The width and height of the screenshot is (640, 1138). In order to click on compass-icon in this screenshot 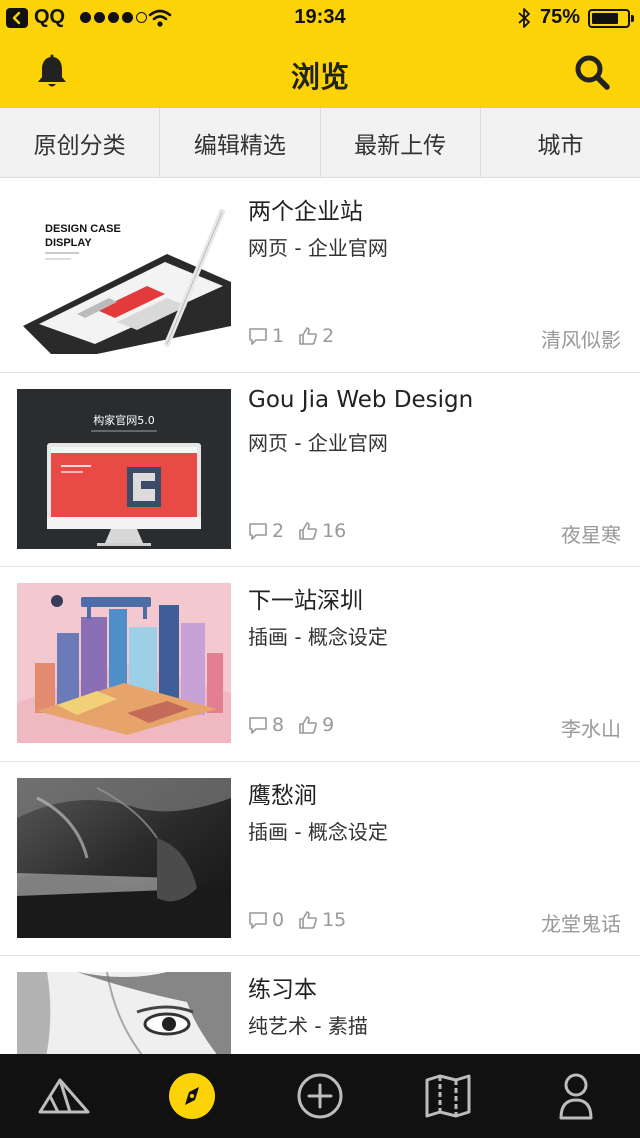, I will do `click(192, 1096)`.